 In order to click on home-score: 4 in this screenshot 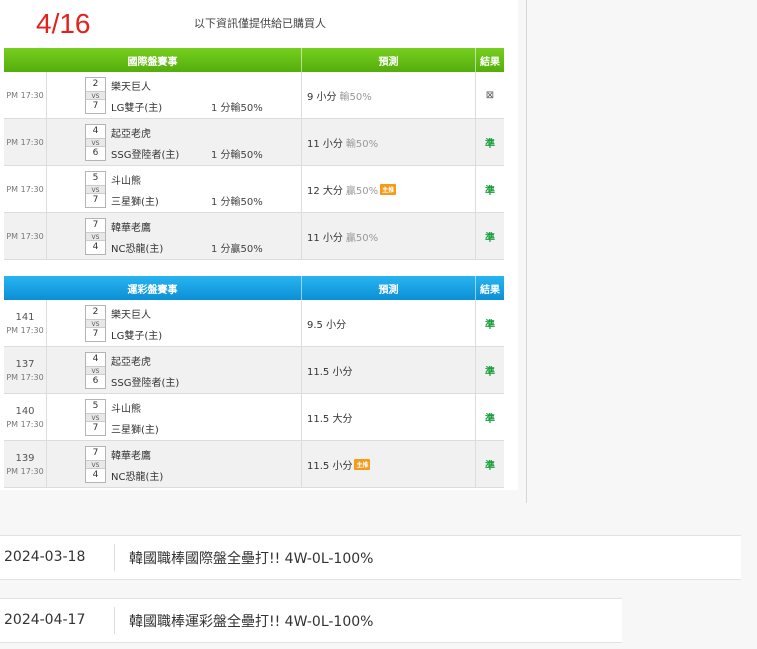, I will do `click(95, 247)`.